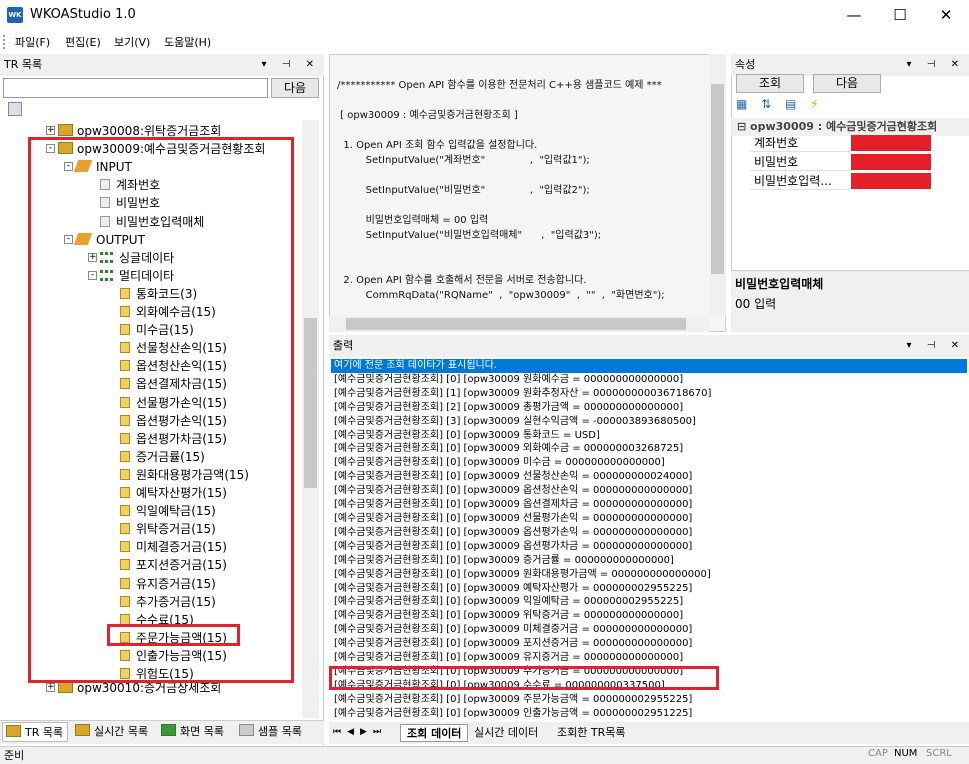 This screenshot has width=969, height=764. What do you see at coordinates (13, 731) in the screenshot?
I see `tr-list-tab-icon` at bounding box center [13, 731].